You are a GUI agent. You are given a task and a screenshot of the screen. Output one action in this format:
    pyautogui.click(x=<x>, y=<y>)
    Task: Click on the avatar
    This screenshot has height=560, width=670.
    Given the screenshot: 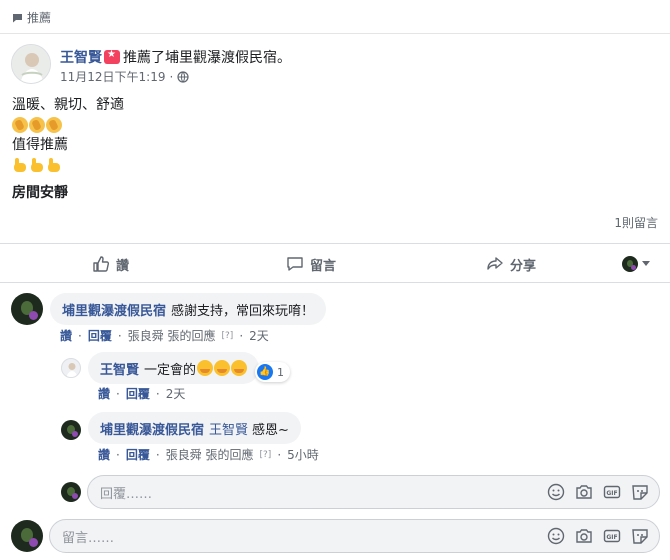 What is the action you would take?
    pyautogui.click(x=31, y=64)
    